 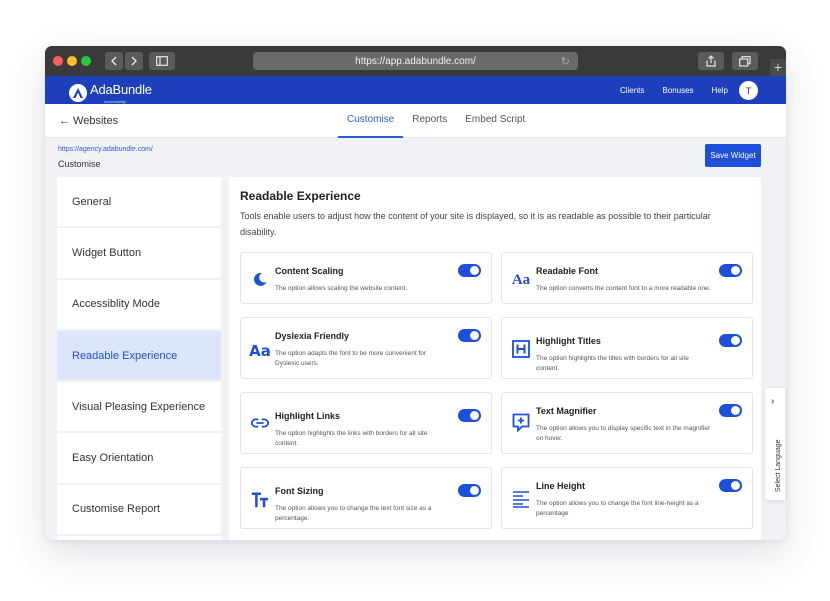 I want to click on feature-title: Font Sizing, so click(x=299, y=491).